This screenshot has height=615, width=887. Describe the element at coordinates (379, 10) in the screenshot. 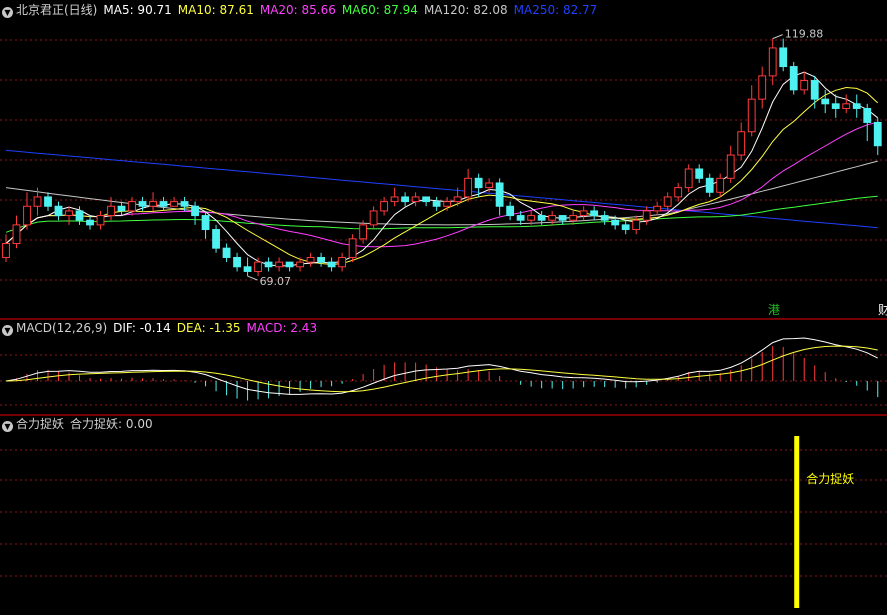

I see `ma-legend-item-3: MA60: 87.94` at that location.